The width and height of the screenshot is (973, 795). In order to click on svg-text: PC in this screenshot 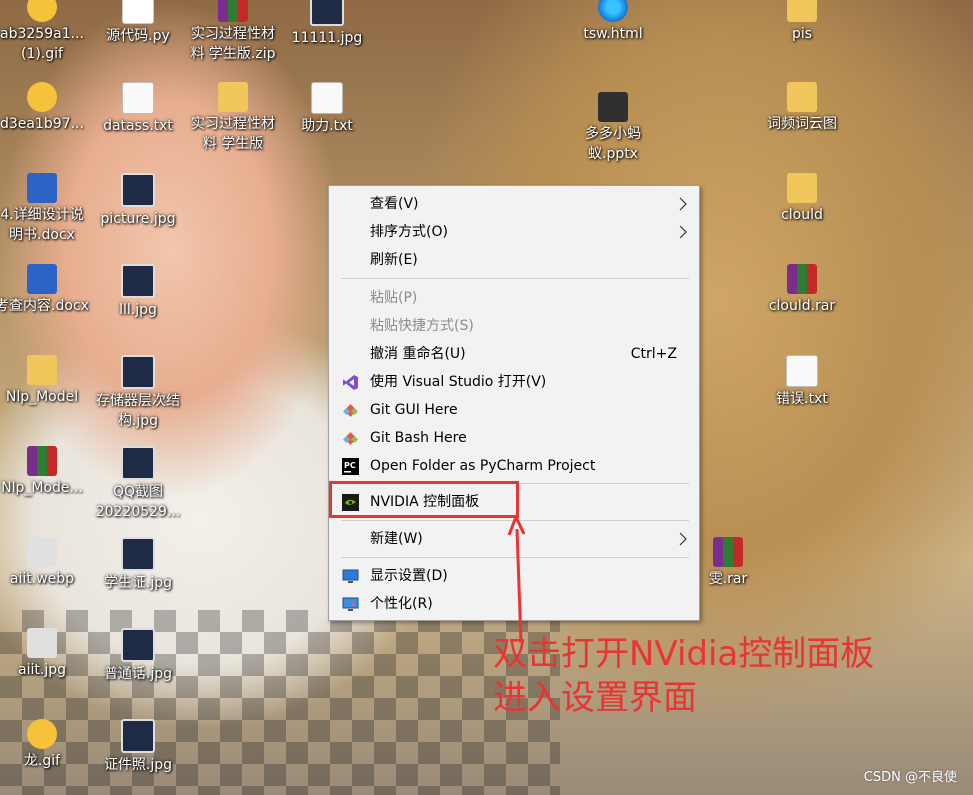, I will do `click(350, 465)`.